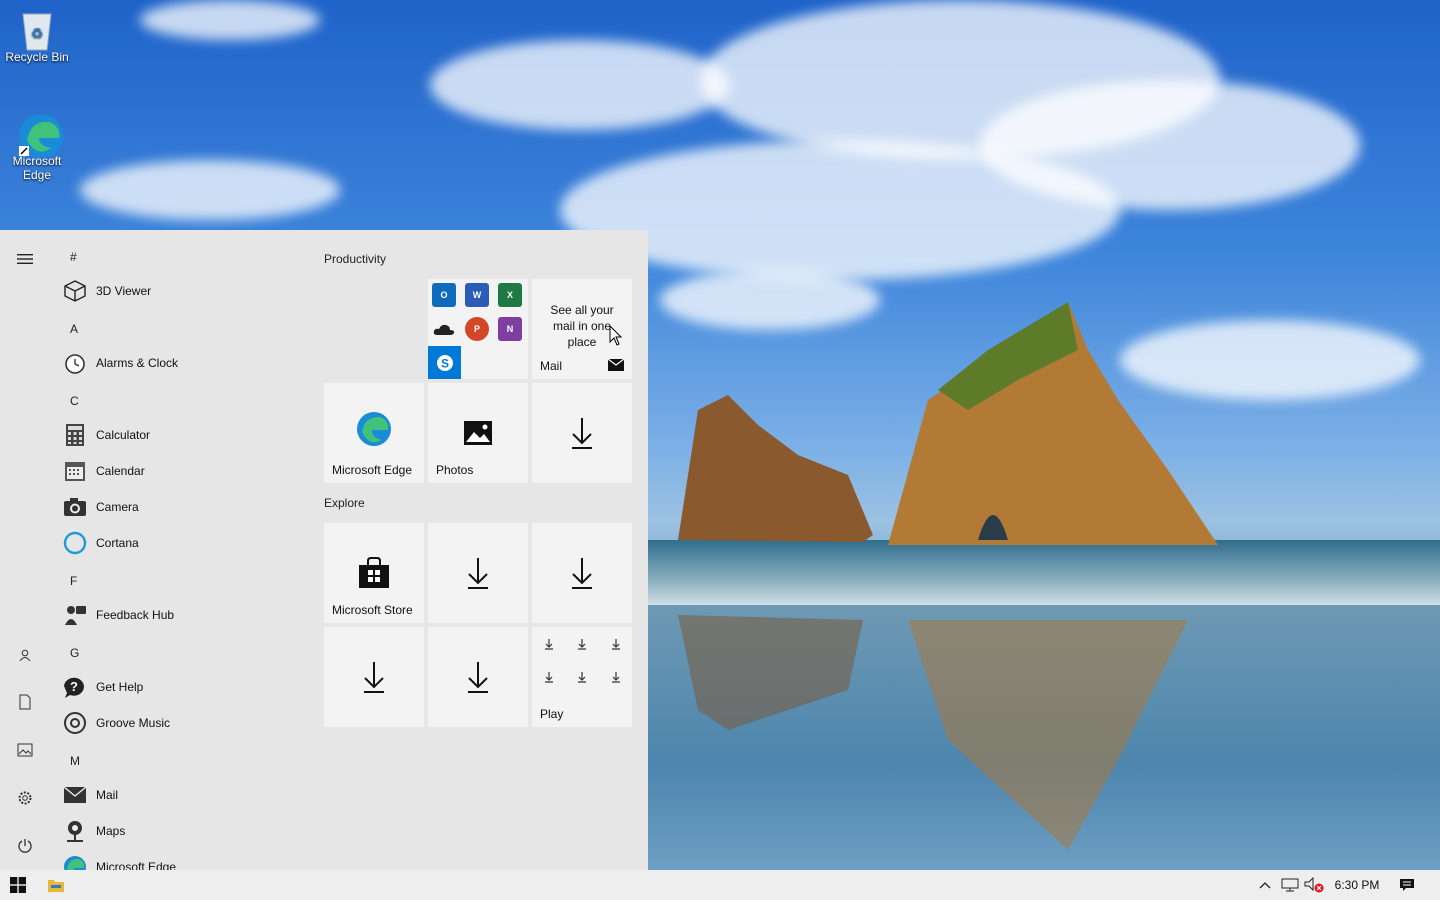 The image size is (1440, 900). I want to click on app-label: Alarms & Clock, so click(137, 363).